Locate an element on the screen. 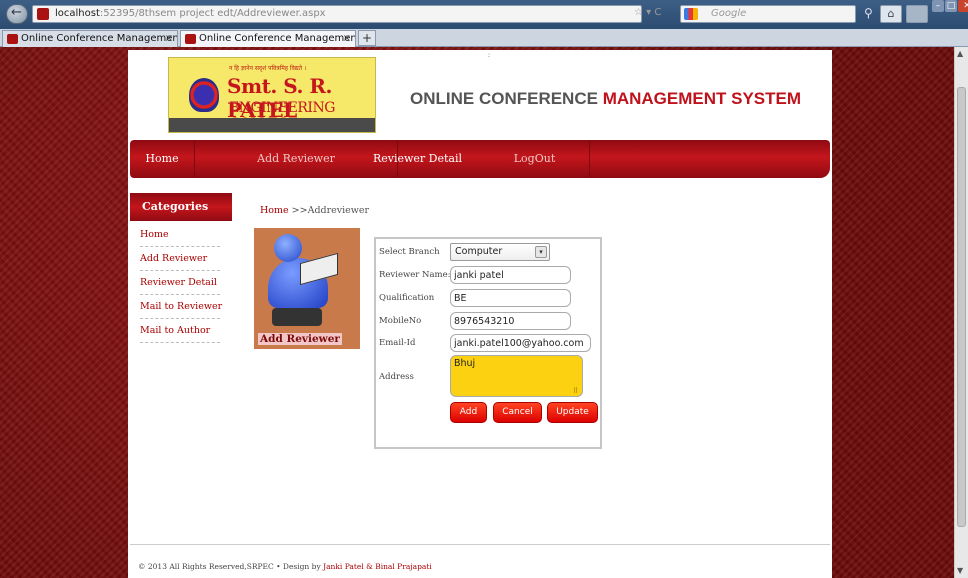  address-label: Address is located at coordinates (396, 377).